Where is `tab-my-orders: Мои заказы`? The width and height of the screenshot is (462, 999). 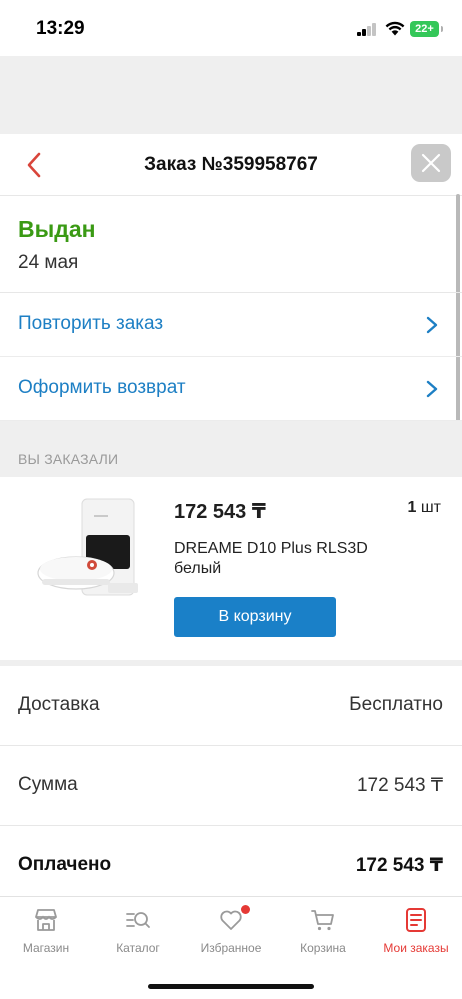 tab-my-orders: Мои заказы is located at coordinates (416, 929).